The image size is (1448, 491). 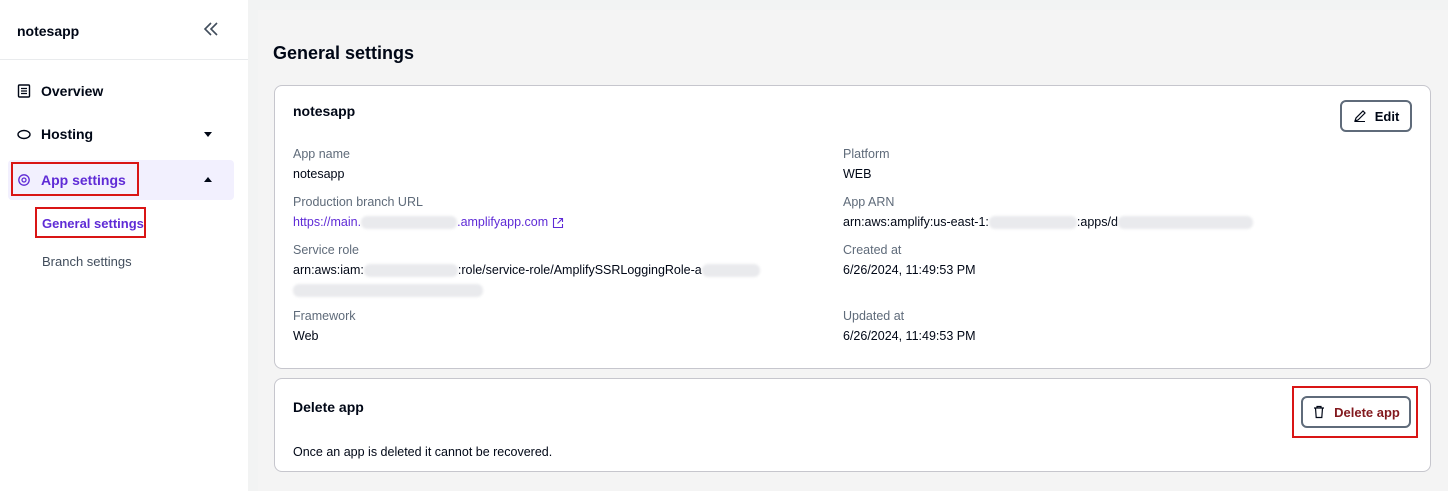 I want to click on field-label: App ARN, so click(x=869, y=202).